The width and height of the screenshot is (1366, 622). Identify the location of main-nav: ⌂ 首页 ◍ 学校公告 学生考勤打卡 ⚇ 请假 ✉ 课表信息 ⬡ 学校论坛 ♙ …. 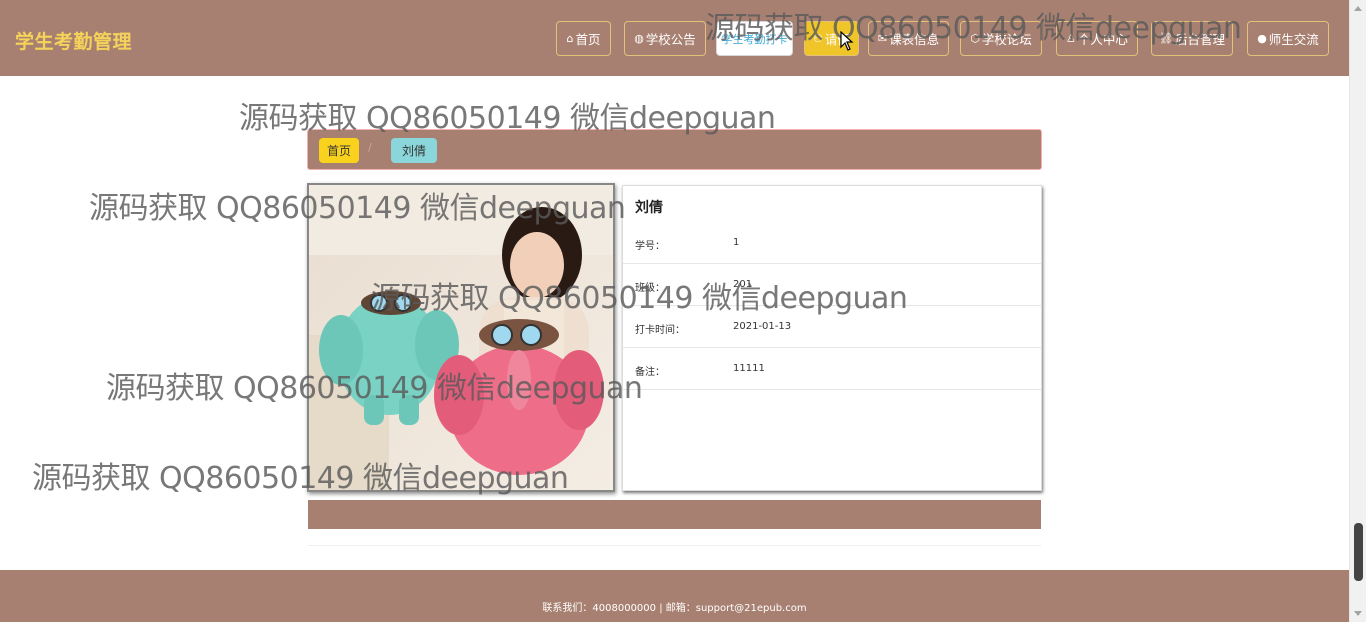
(674, 38).